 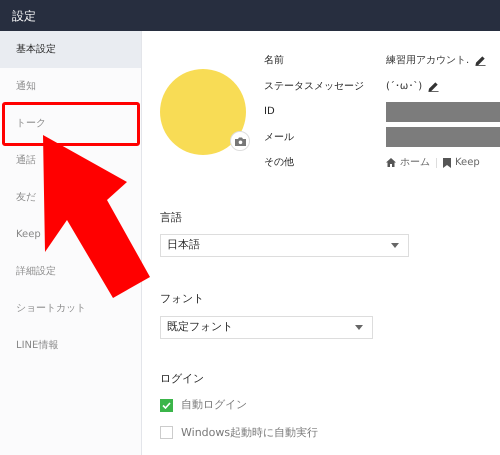 What do you see at coordinates (31, 123) in the screenshot?
I see `sidebar-item: トーク` at bounding box center [31, 123].